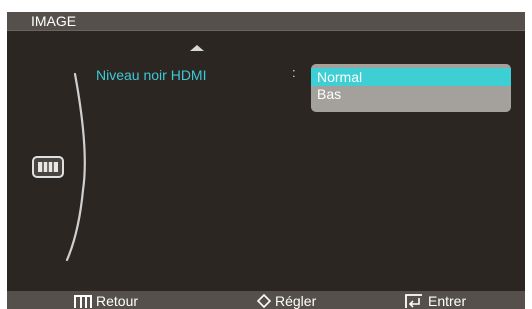  What do you see at coordinates (48, 167) in the screenshot?
I see `picture-category-icon` at bounding box center [48, 167].